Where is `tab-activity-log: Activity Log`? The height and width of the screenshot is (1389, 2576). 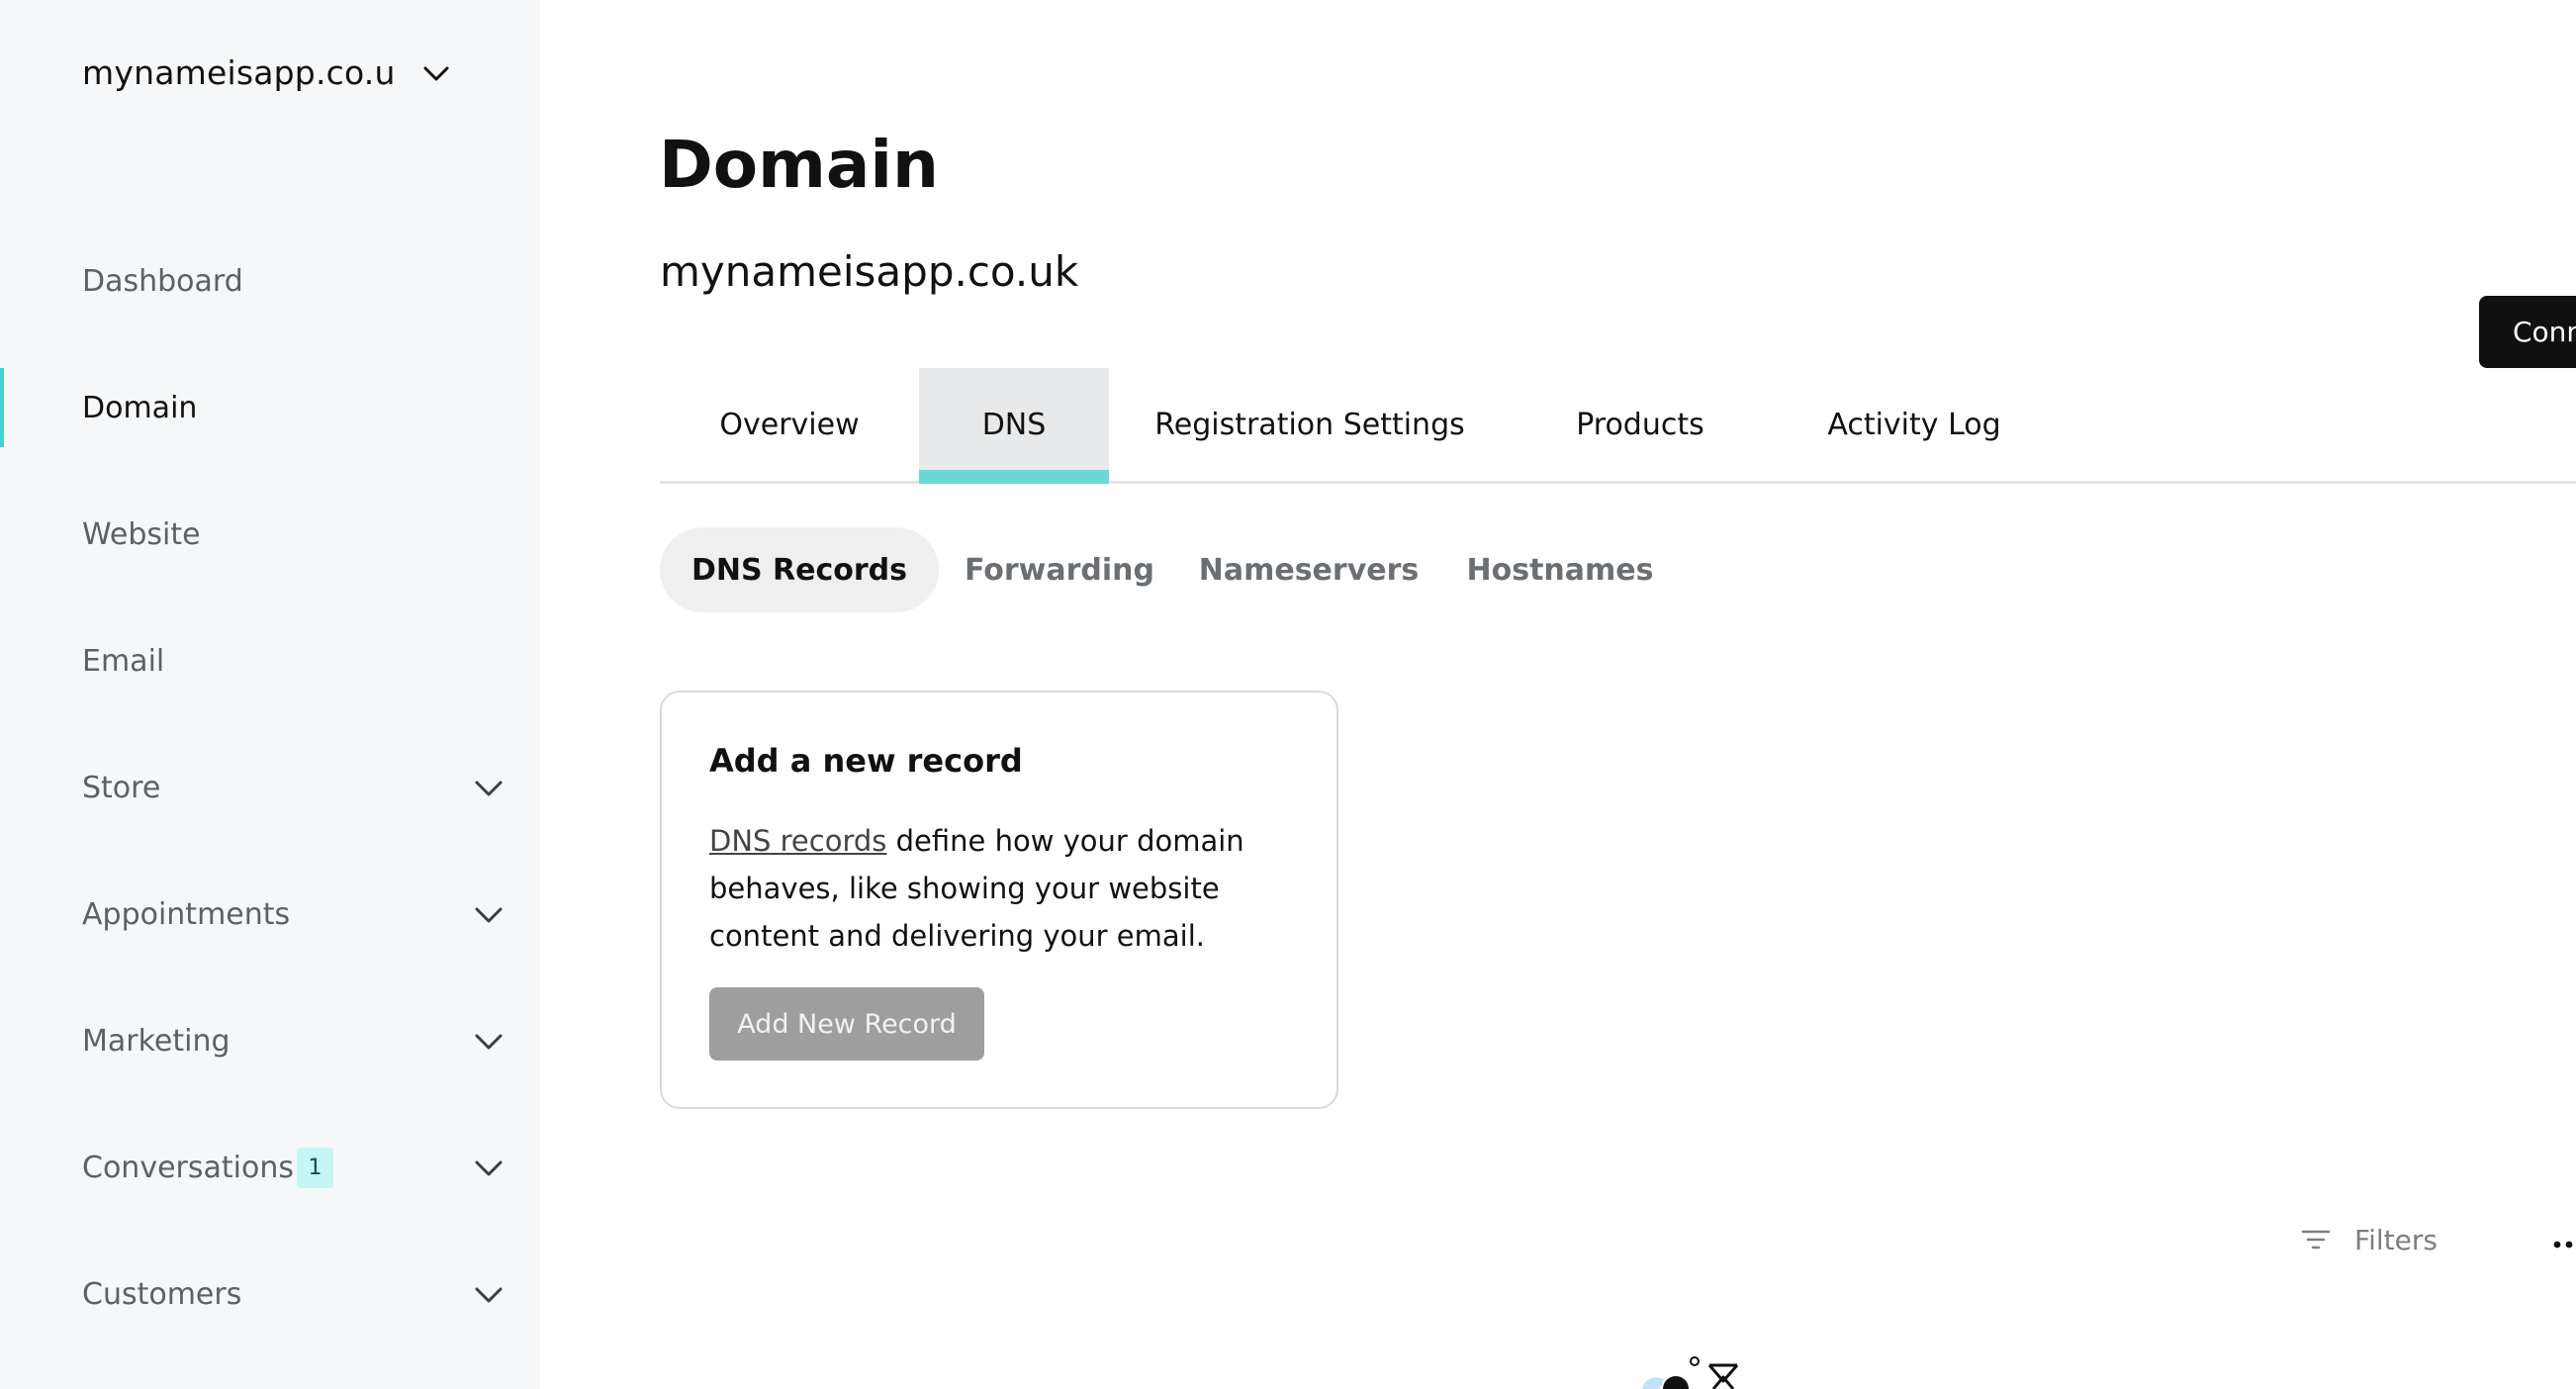
tab-activity-log: Activity Log is located at coordinates (1914, 424).